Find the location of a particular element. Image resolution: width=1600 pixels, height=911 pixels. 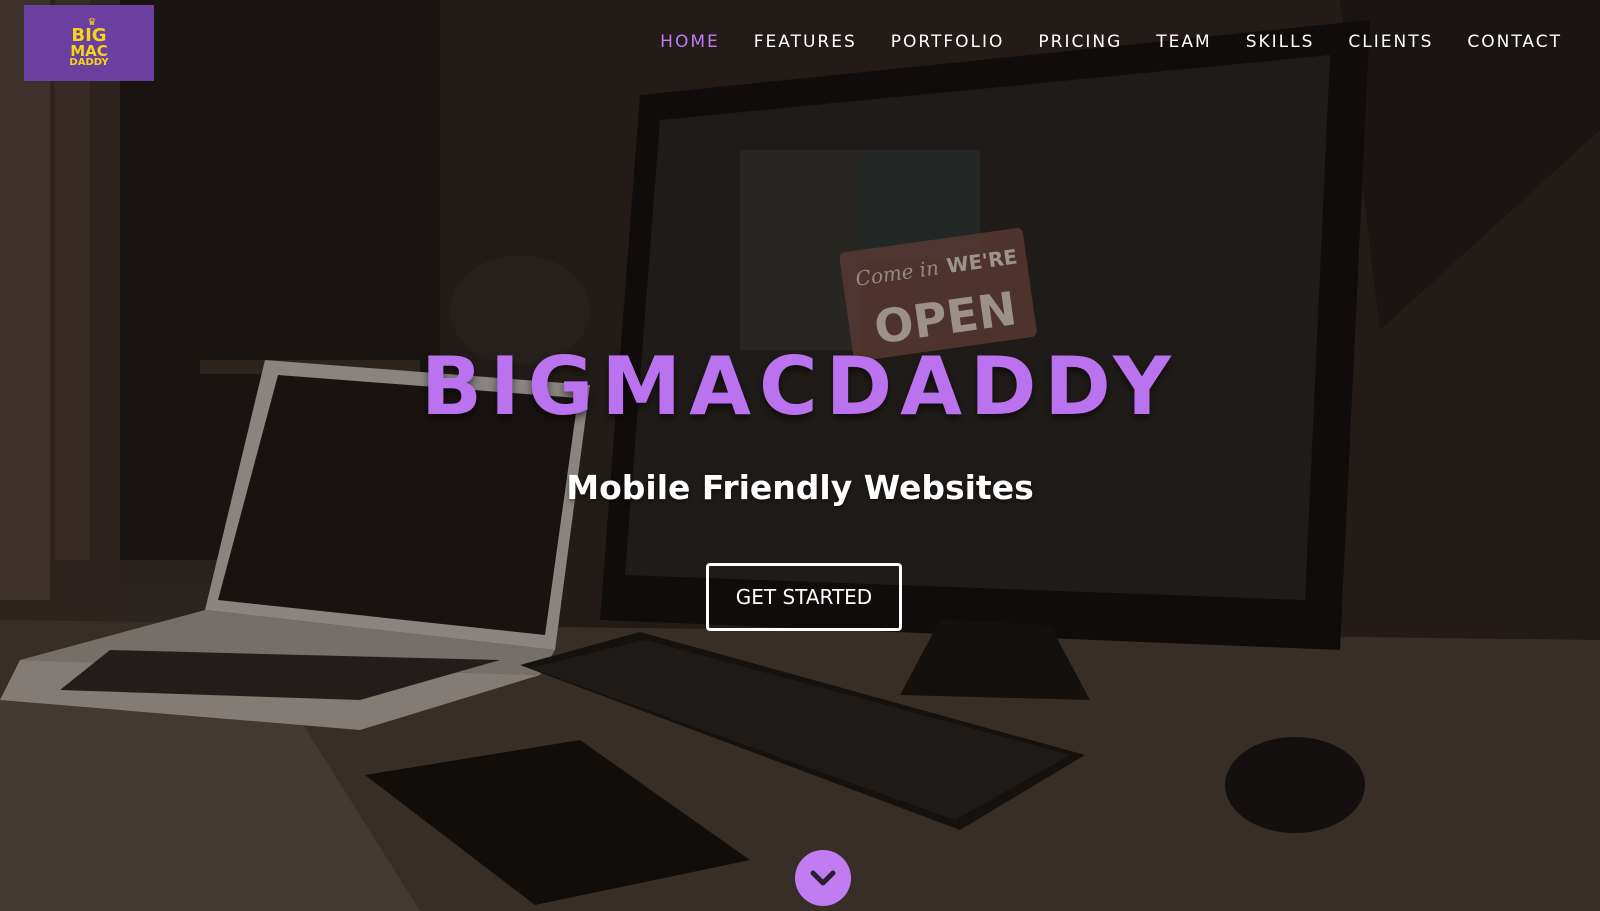

hero-subtitle: Mobile Friendly Websites is located at coordinates (800, 487).